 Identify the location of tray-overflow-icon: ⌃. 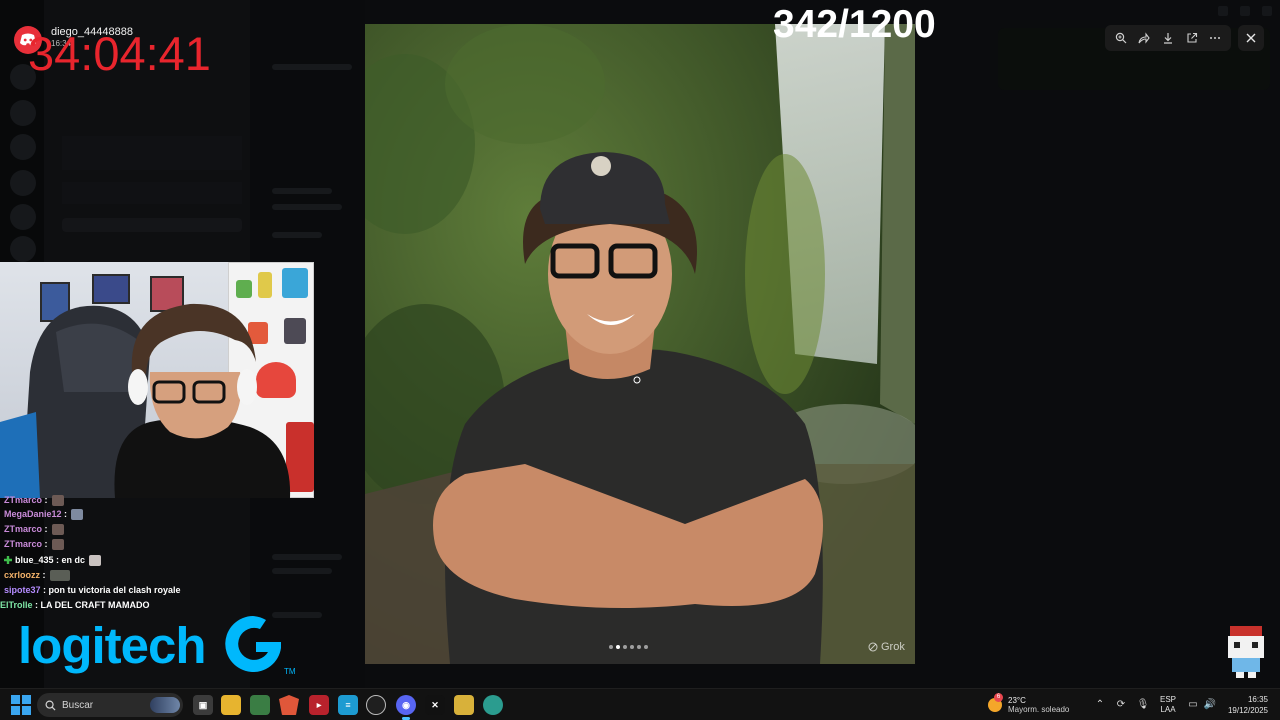
(1100, 705).